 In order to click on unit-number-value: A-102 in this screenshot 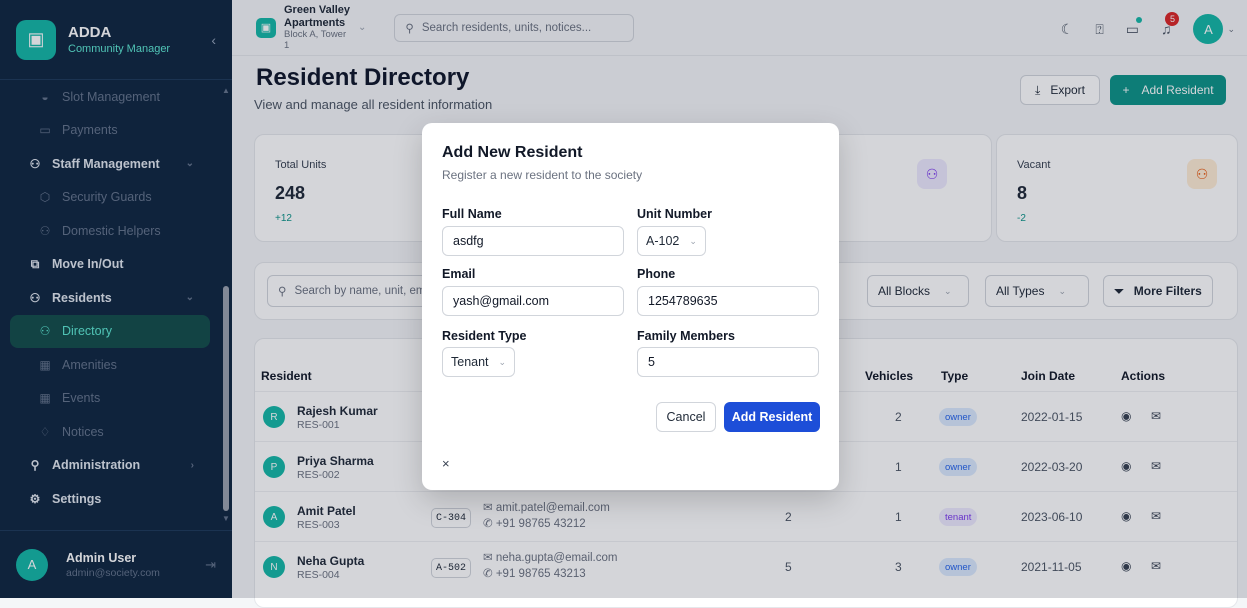, I will do `click(663, 241)`.